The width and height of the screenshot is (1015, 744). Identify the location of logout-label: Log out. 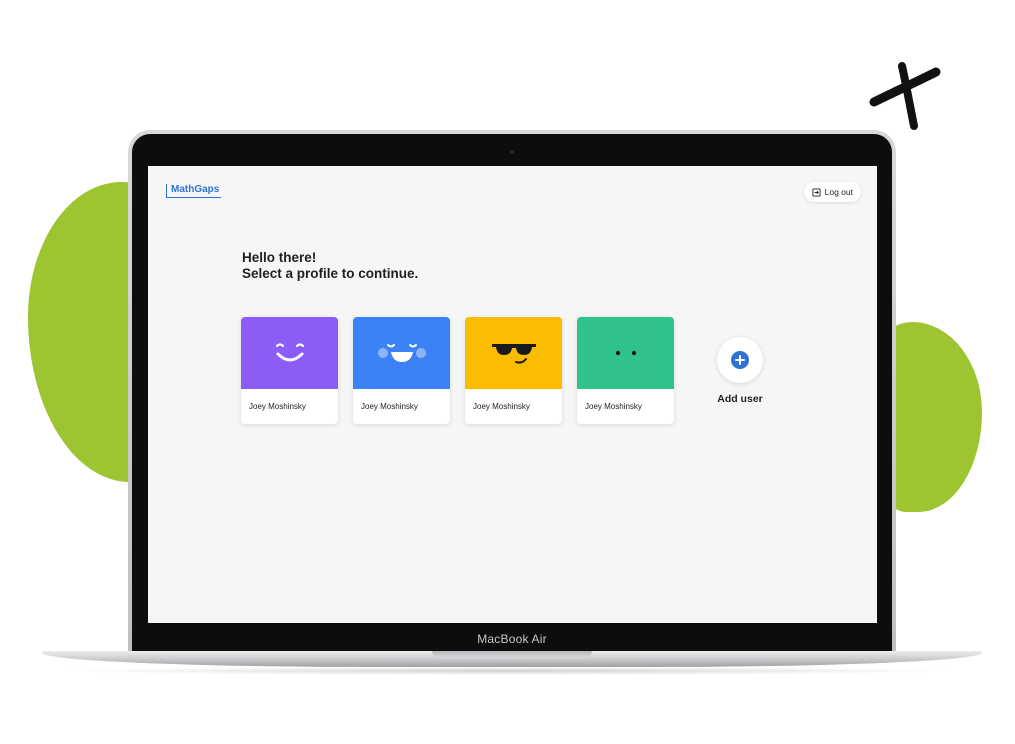
(838, 192).